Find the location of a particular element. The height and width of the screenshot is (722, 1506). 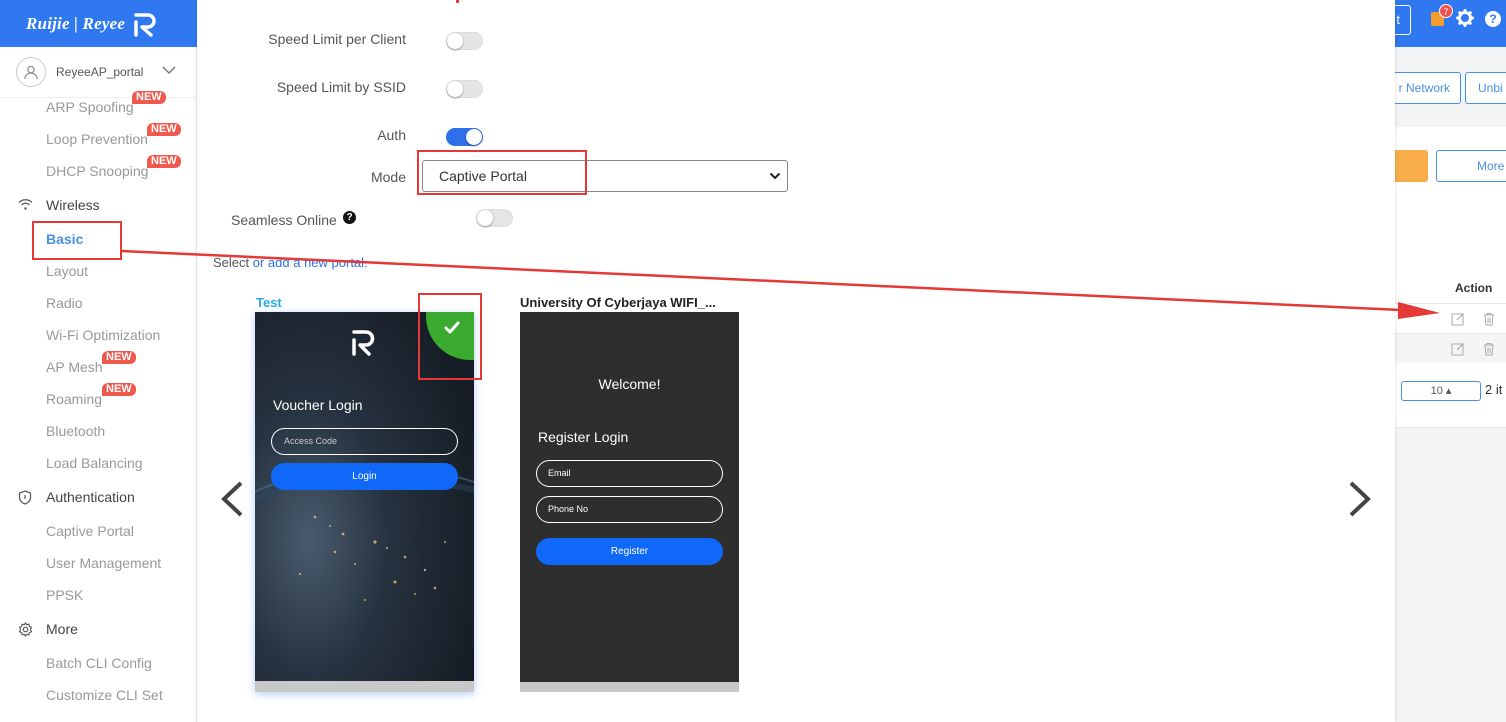

background-page: r Network Unbi More Action 10 ▴ 2 it is located at coordinates (1445, 384).